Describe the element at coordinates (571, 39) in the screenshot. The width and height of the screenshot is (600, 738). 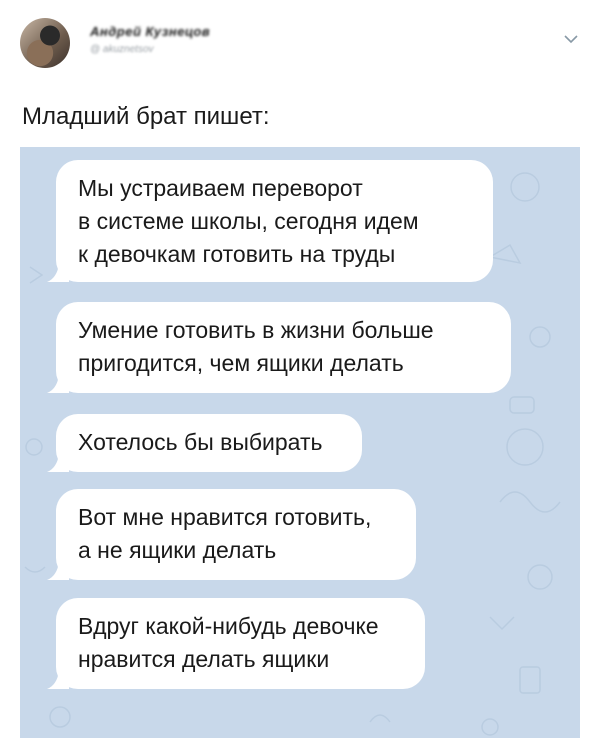
I see `chevron-down-icon` at that location.